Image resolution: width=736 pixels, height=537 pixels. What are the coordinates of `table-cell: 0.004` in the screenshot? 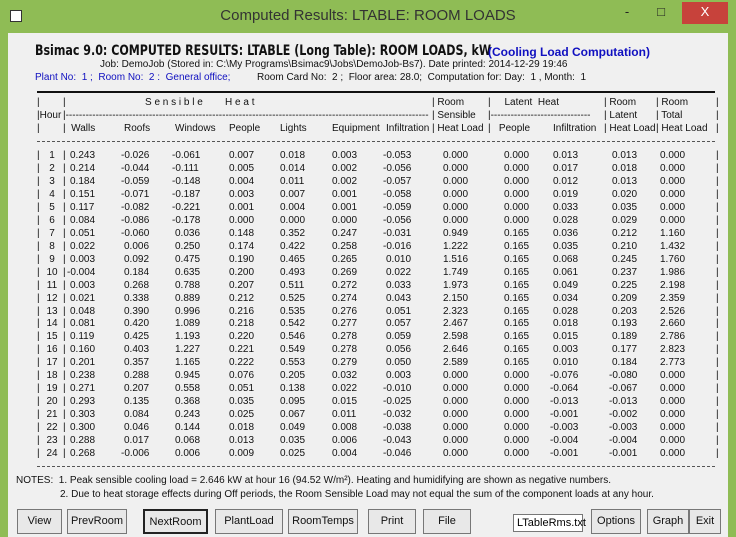 It's located at (345, 454).